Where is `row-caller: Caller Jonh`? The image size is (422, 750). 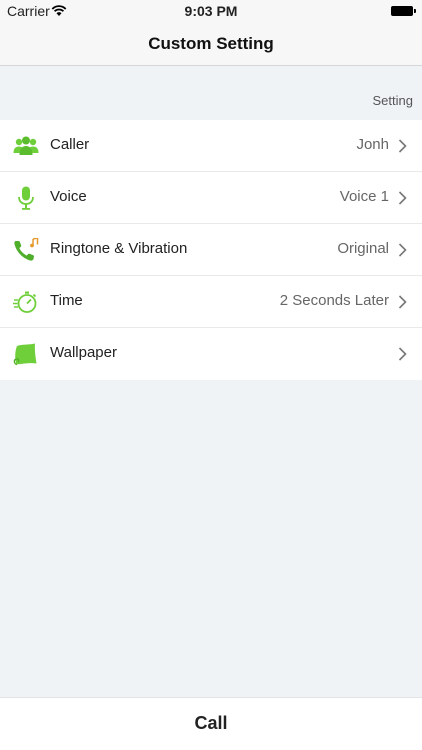
row-caller: Caller Jonh is located at coordinates (211, 146).